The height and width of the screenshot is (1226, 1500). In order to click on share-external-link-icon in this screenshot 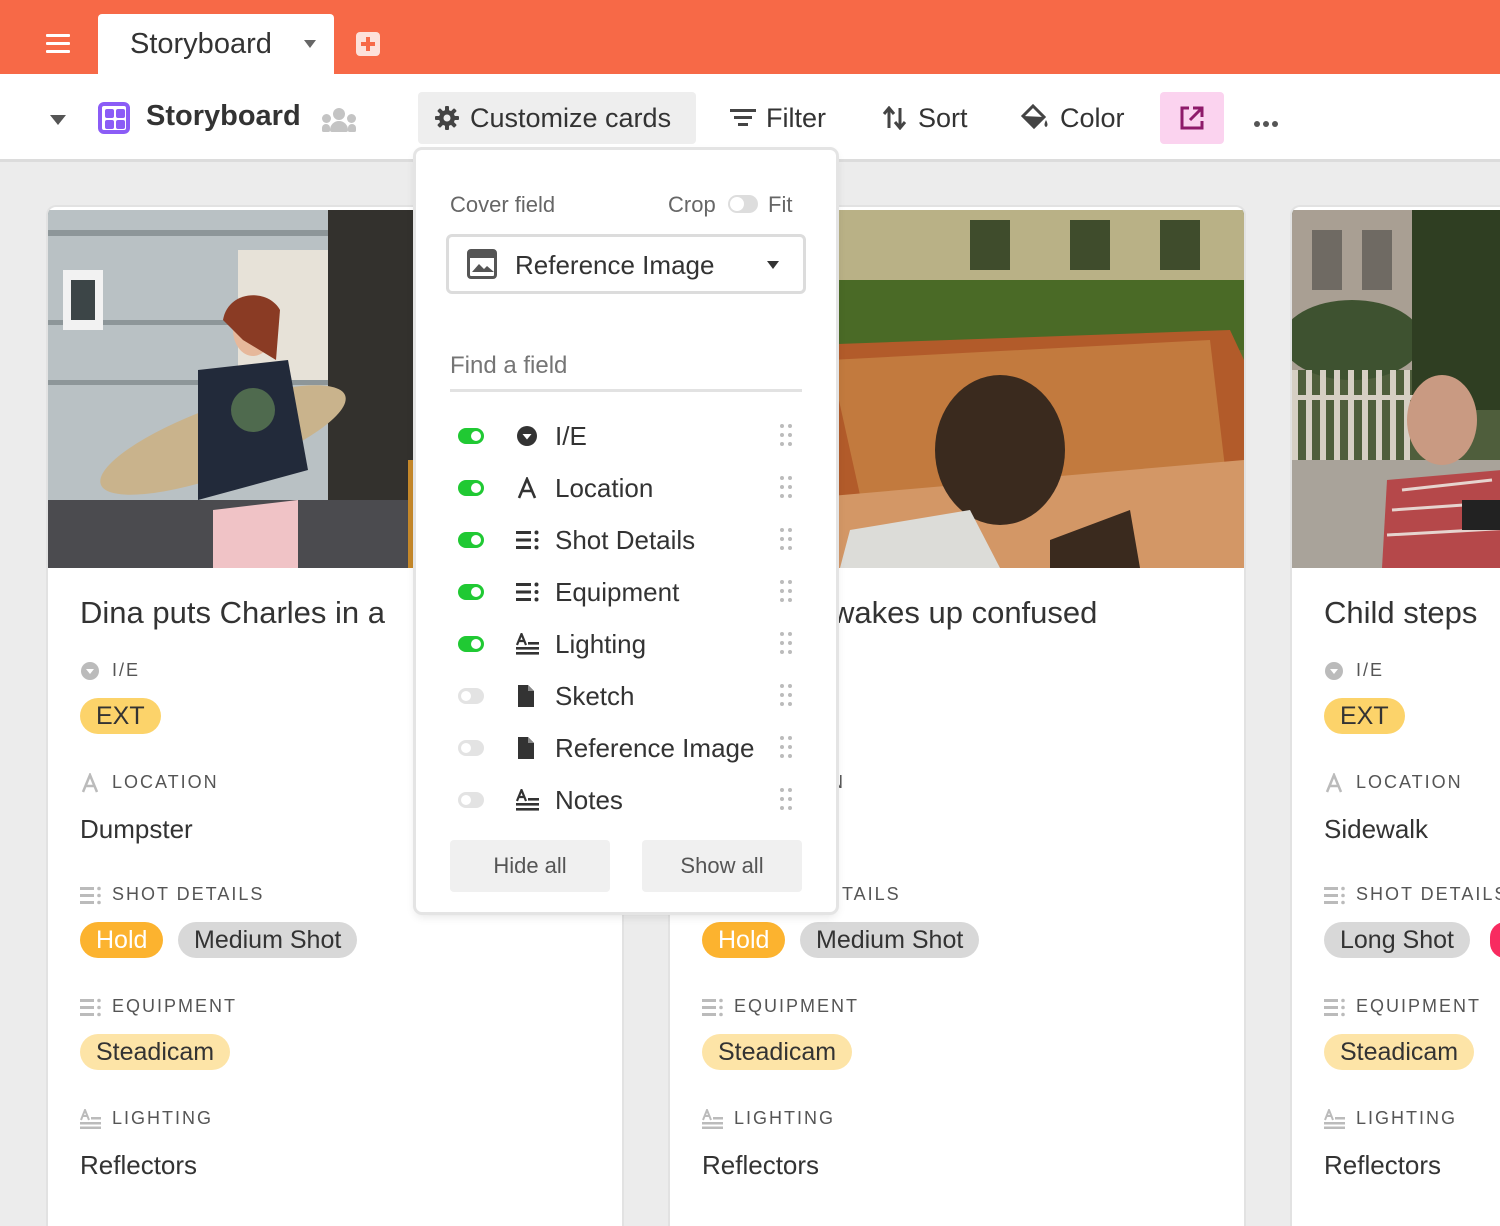, I will do `click(1192, 118)`.